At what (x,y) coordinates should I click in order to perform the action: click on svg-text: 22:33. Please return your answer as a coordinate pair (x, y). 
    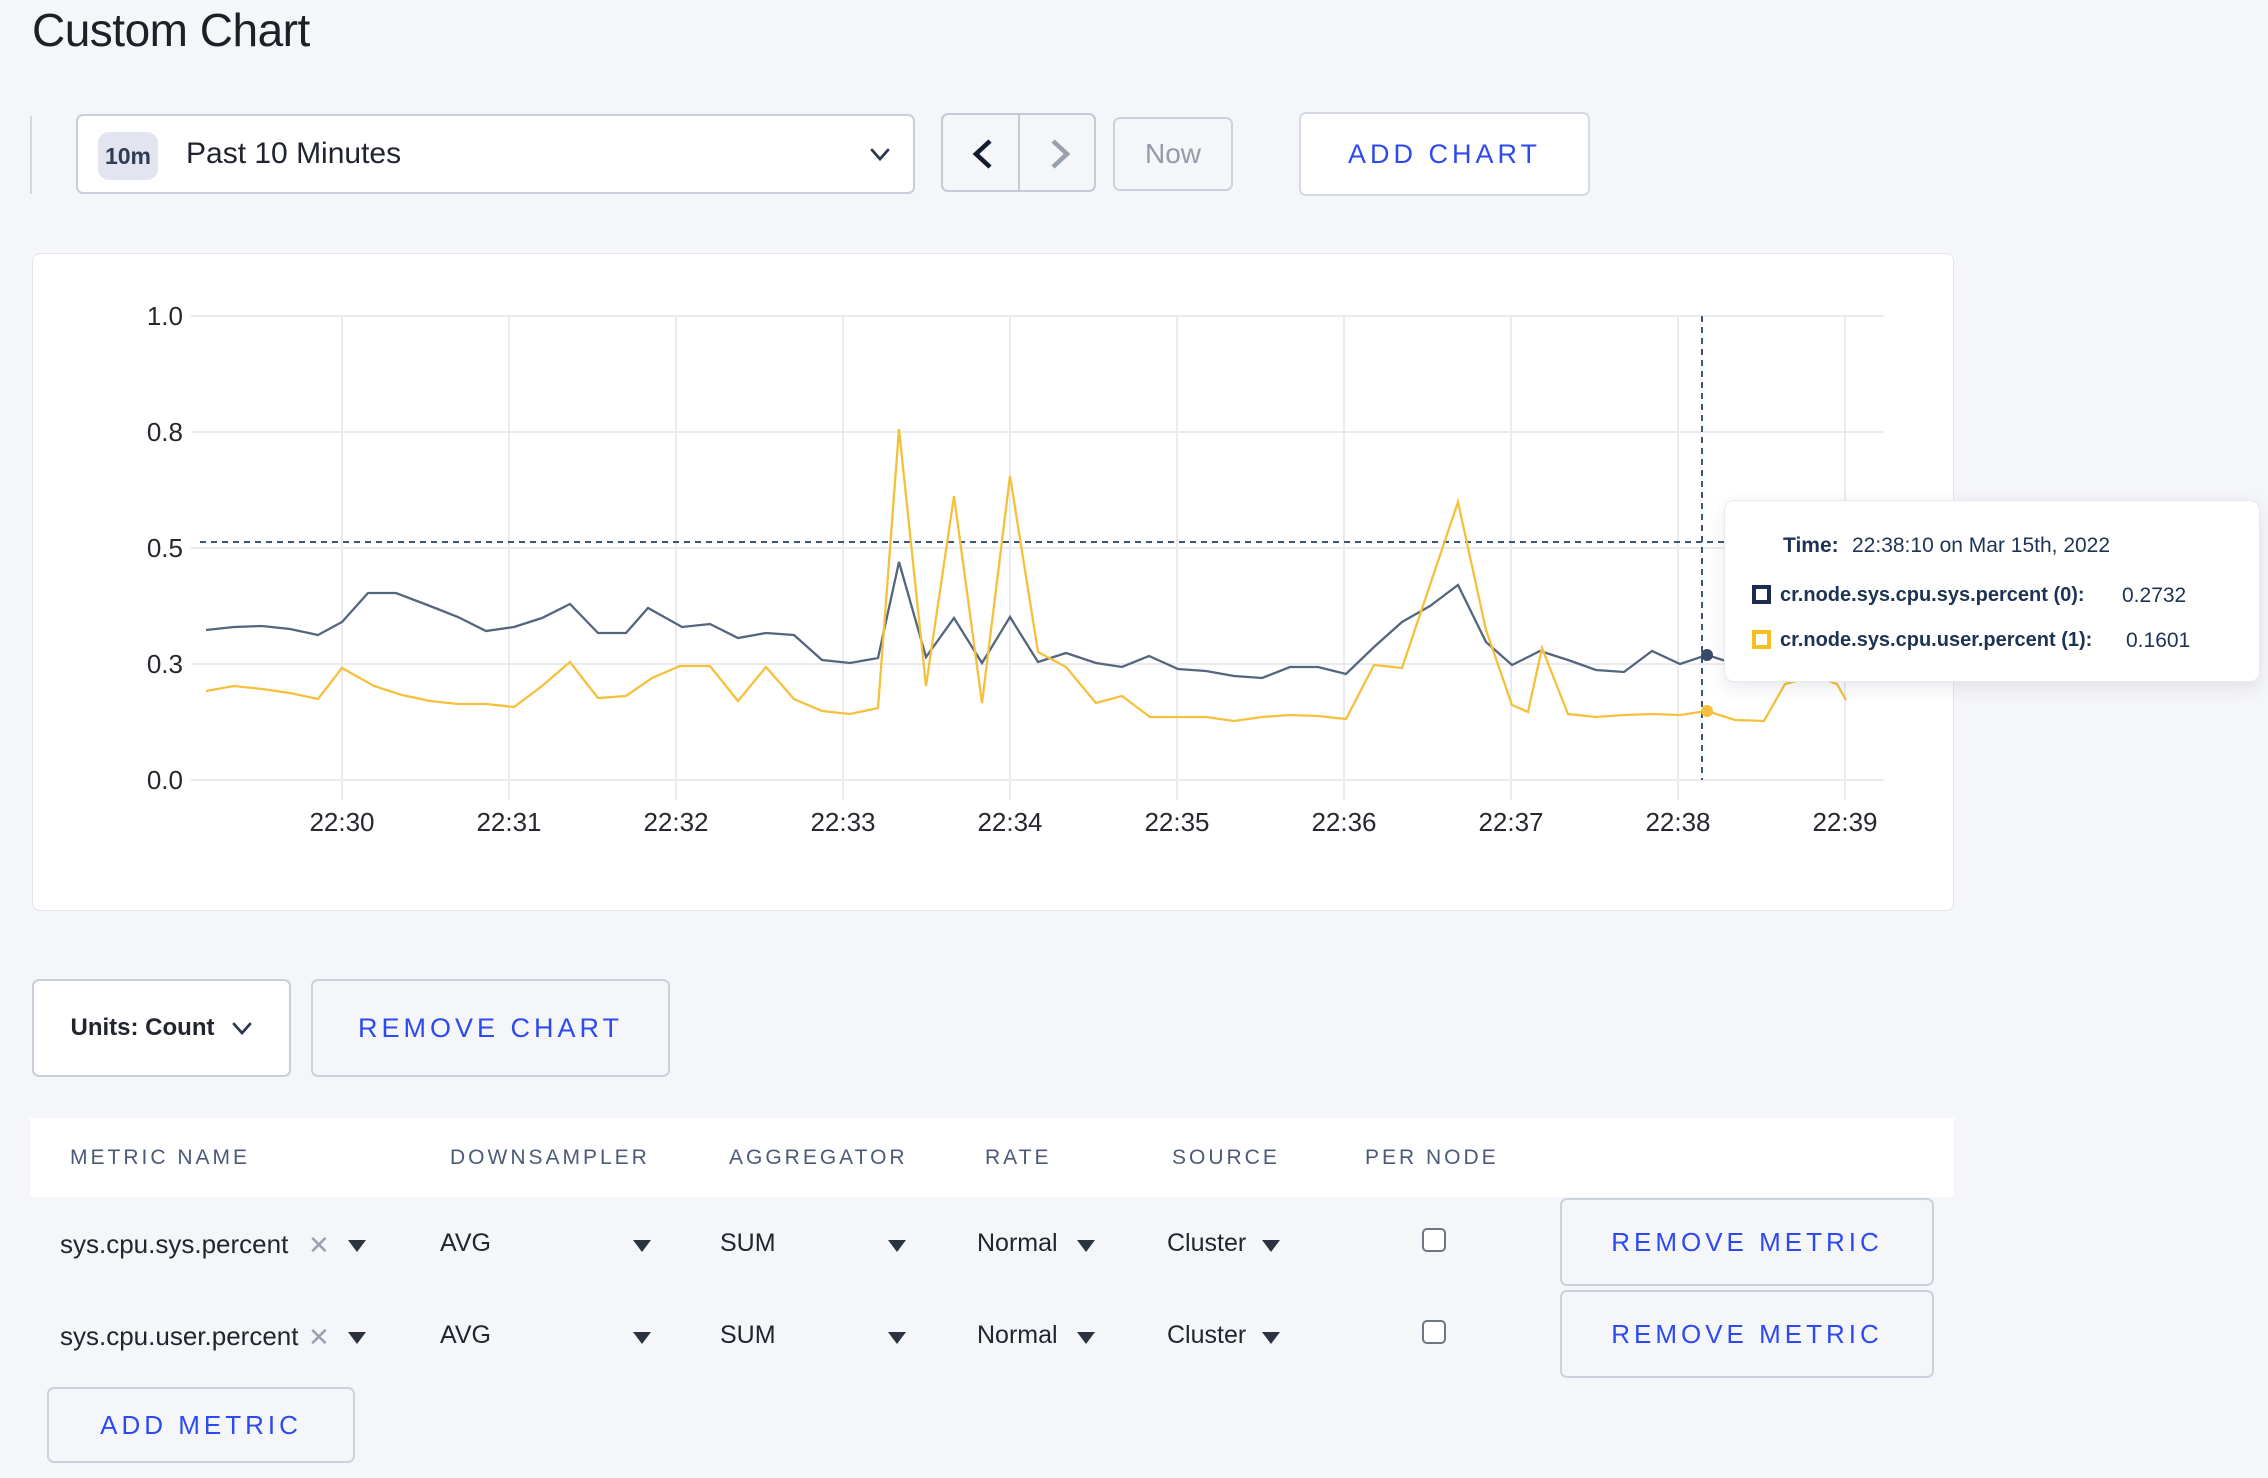
    Looking at the image, I should click on (842, 822).